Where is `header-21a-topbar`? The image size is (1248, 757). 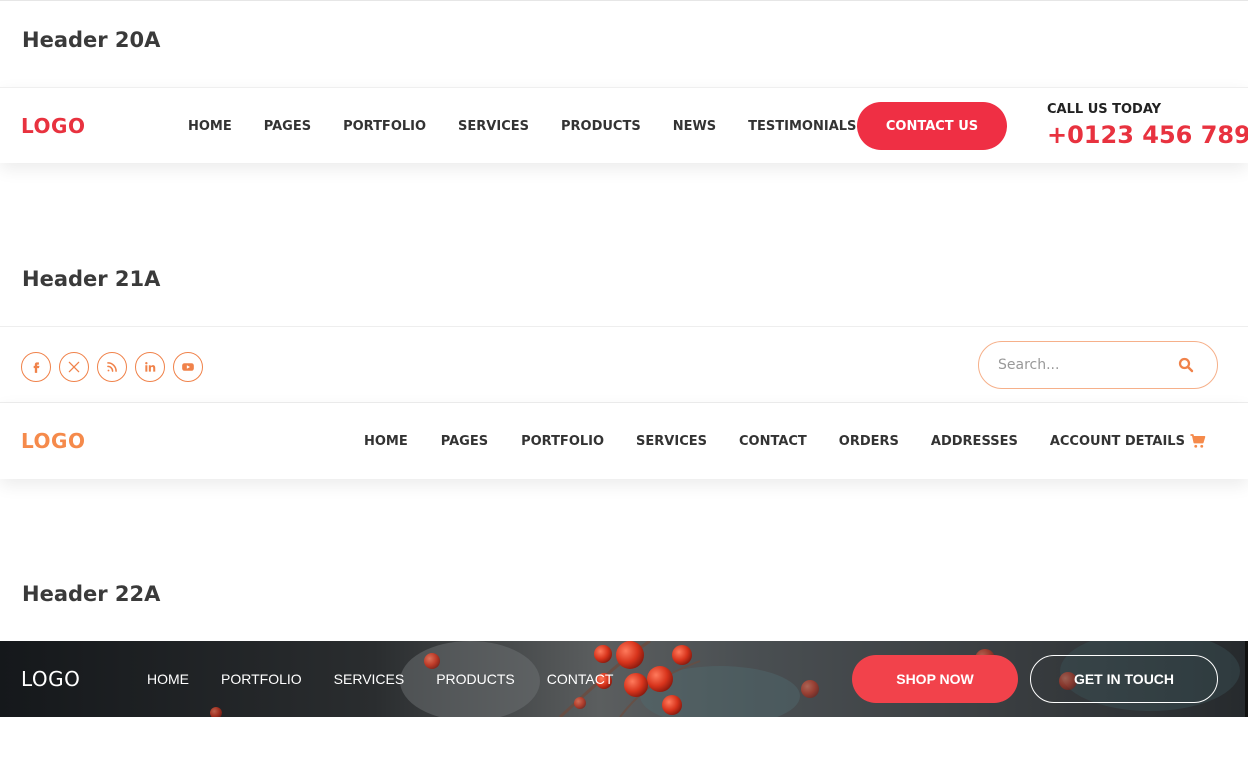
header-21a-topbar is located at coordinates (624, 364).